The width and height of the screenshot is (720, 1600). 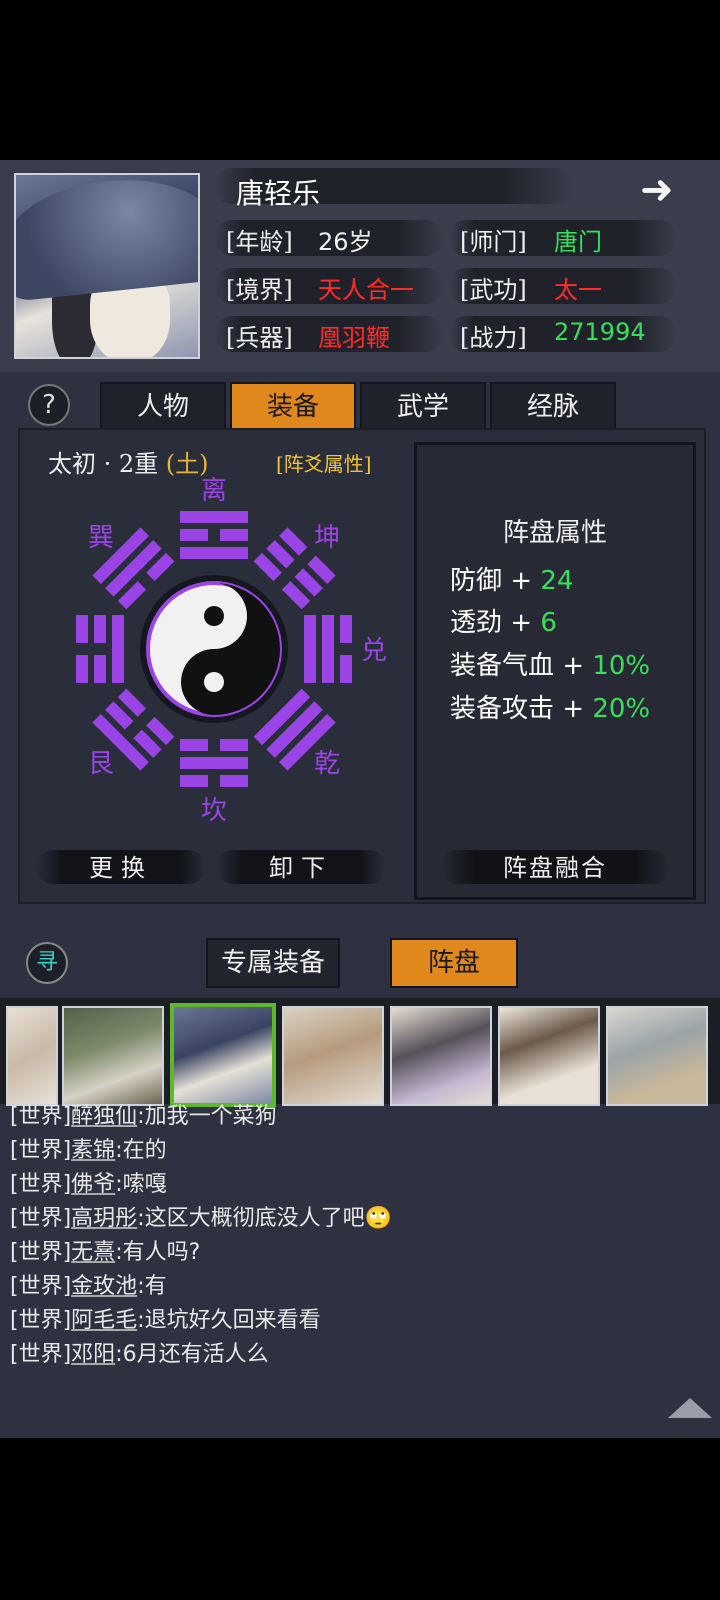 What do you see at coordinates (293, 407) in the screenshot?
I see `tab-equipment: 装备` at bounding box center [293, 407].